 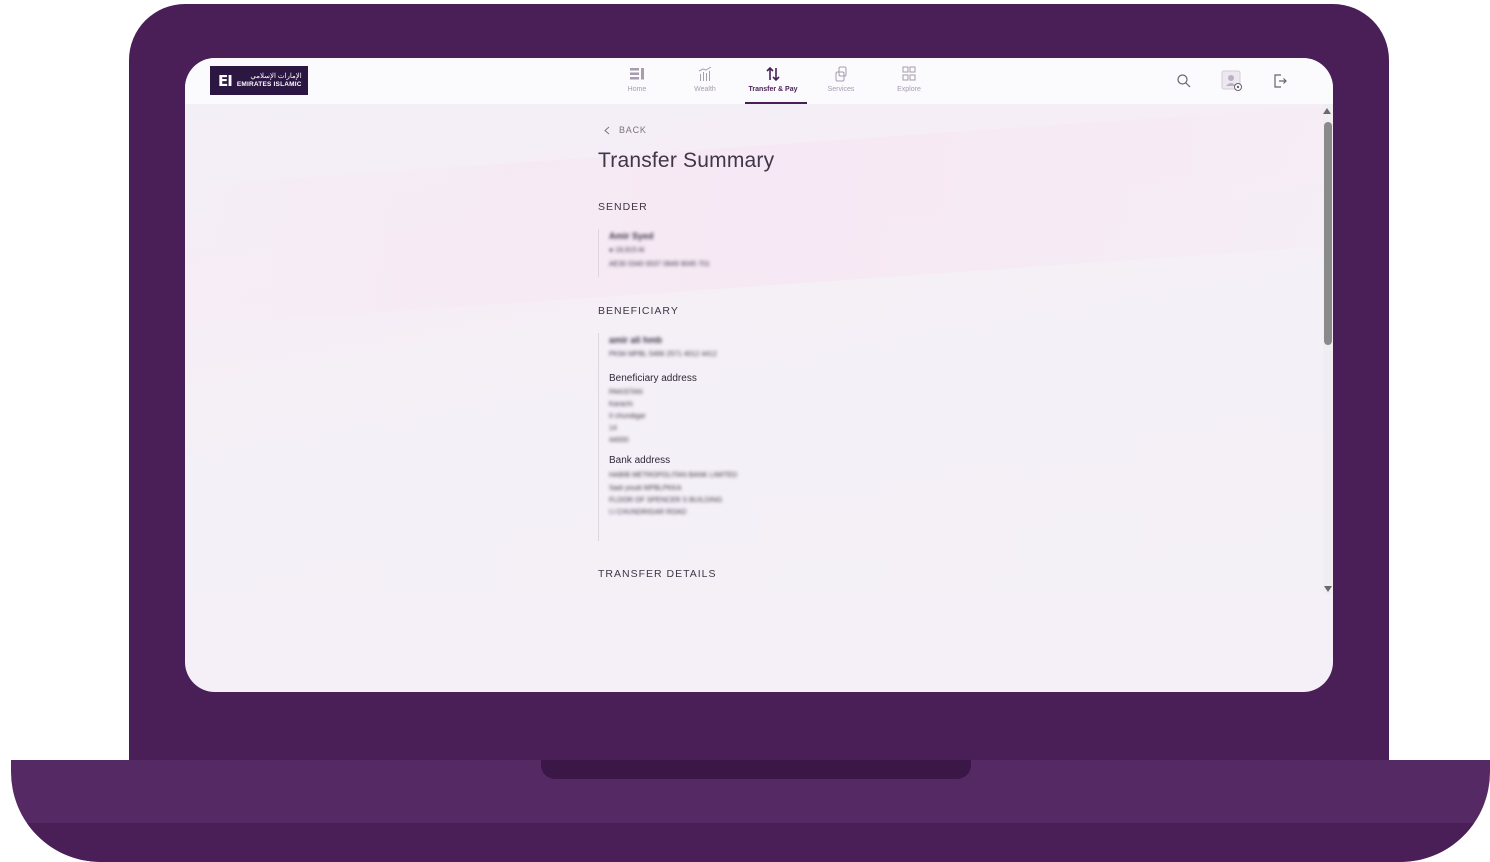 I want to click on laptop-notch, so click(x=756, y=769).